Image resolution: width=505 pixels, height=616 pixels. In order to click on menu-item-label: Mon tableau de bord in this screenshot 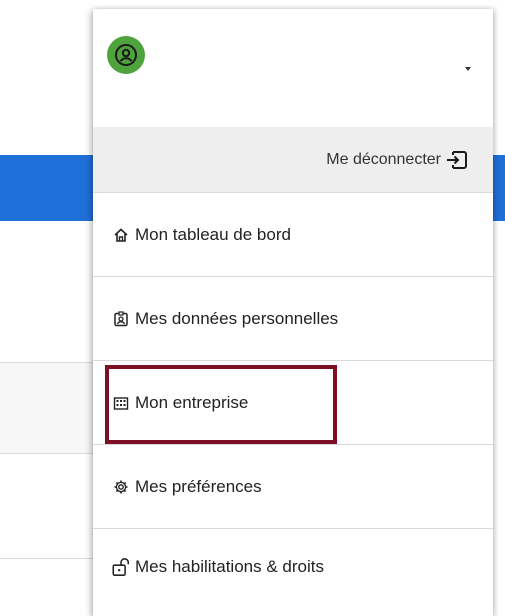, I will do `click(213, 234)`.